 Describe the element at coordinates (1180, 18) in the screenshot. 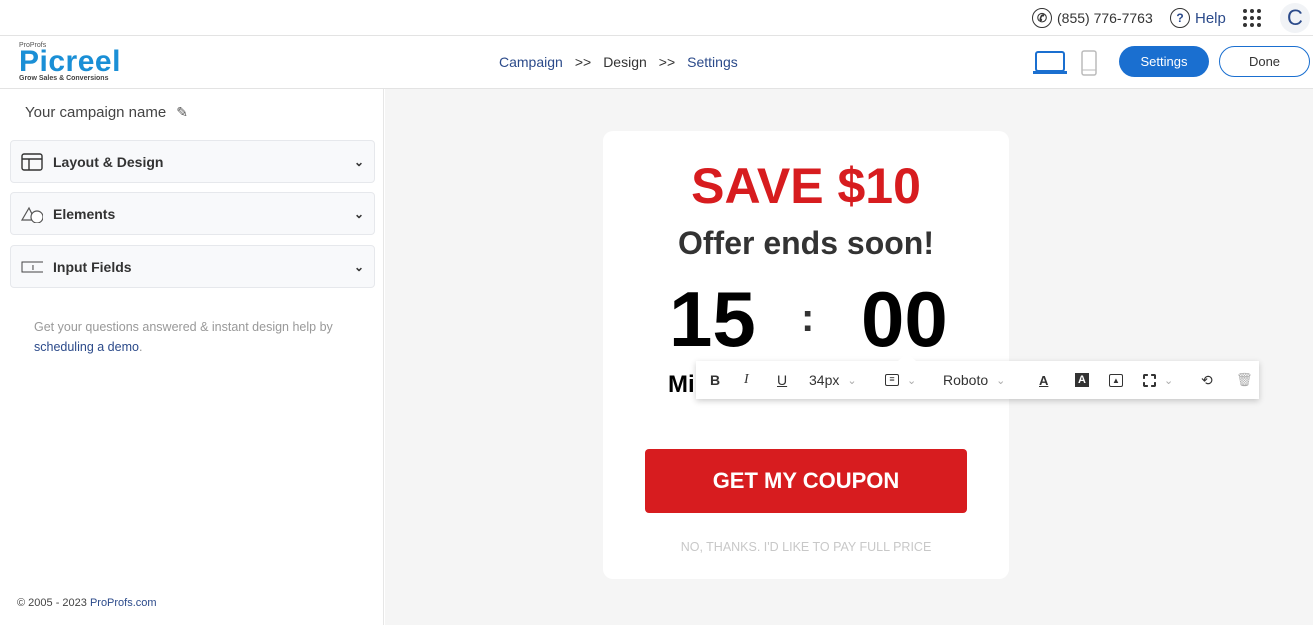

I see `question-icon: ?` at that location.